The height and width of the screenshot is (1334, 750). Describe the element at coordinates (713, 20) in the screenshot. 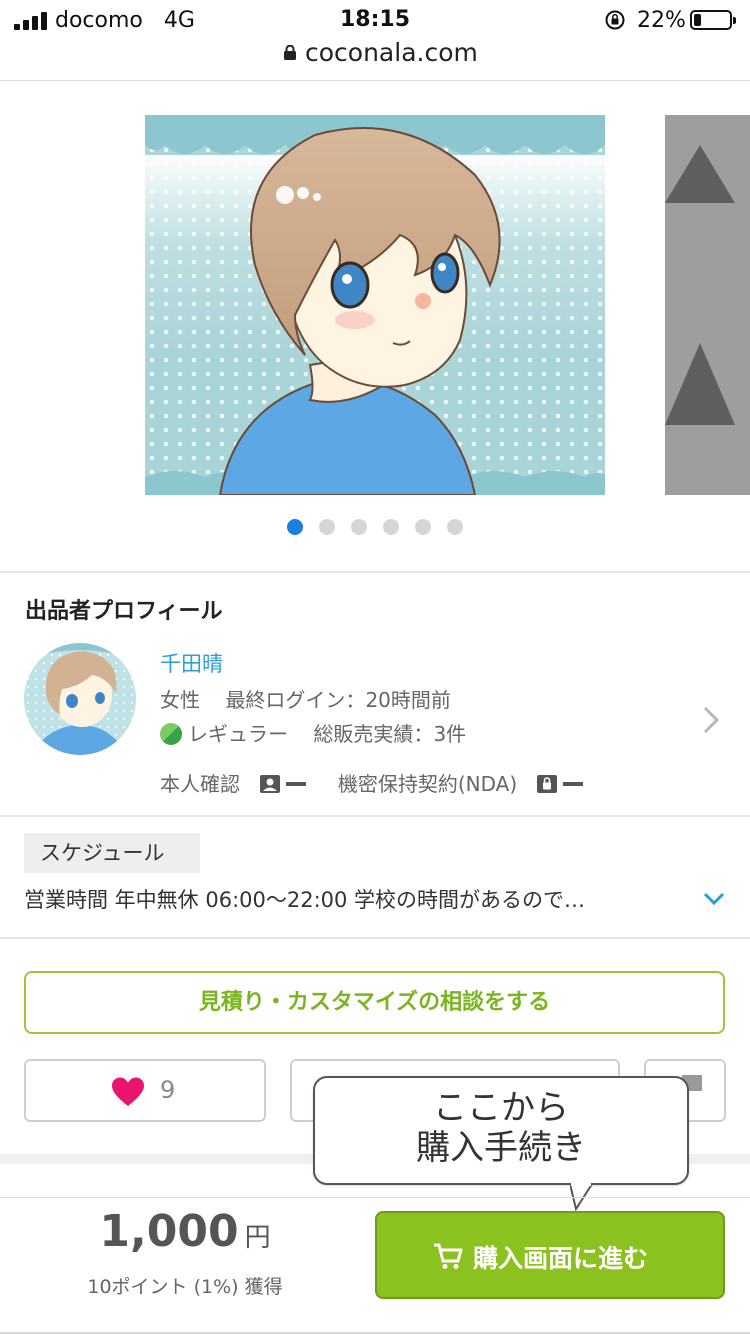

I see `battery-icon` at that location.